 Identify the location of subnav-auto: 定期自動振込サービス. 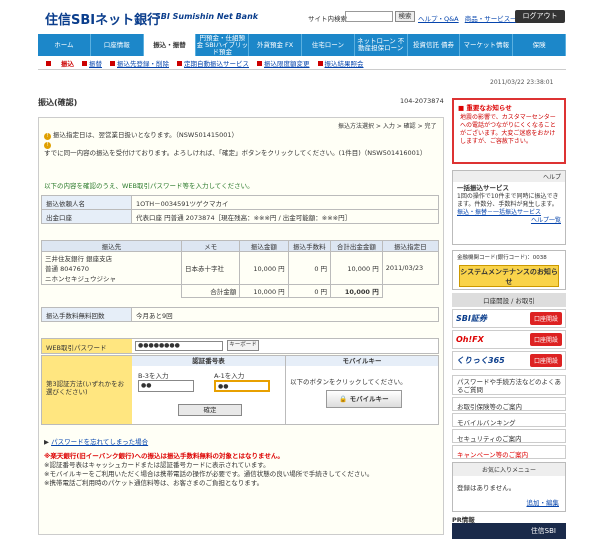
(213, 63).